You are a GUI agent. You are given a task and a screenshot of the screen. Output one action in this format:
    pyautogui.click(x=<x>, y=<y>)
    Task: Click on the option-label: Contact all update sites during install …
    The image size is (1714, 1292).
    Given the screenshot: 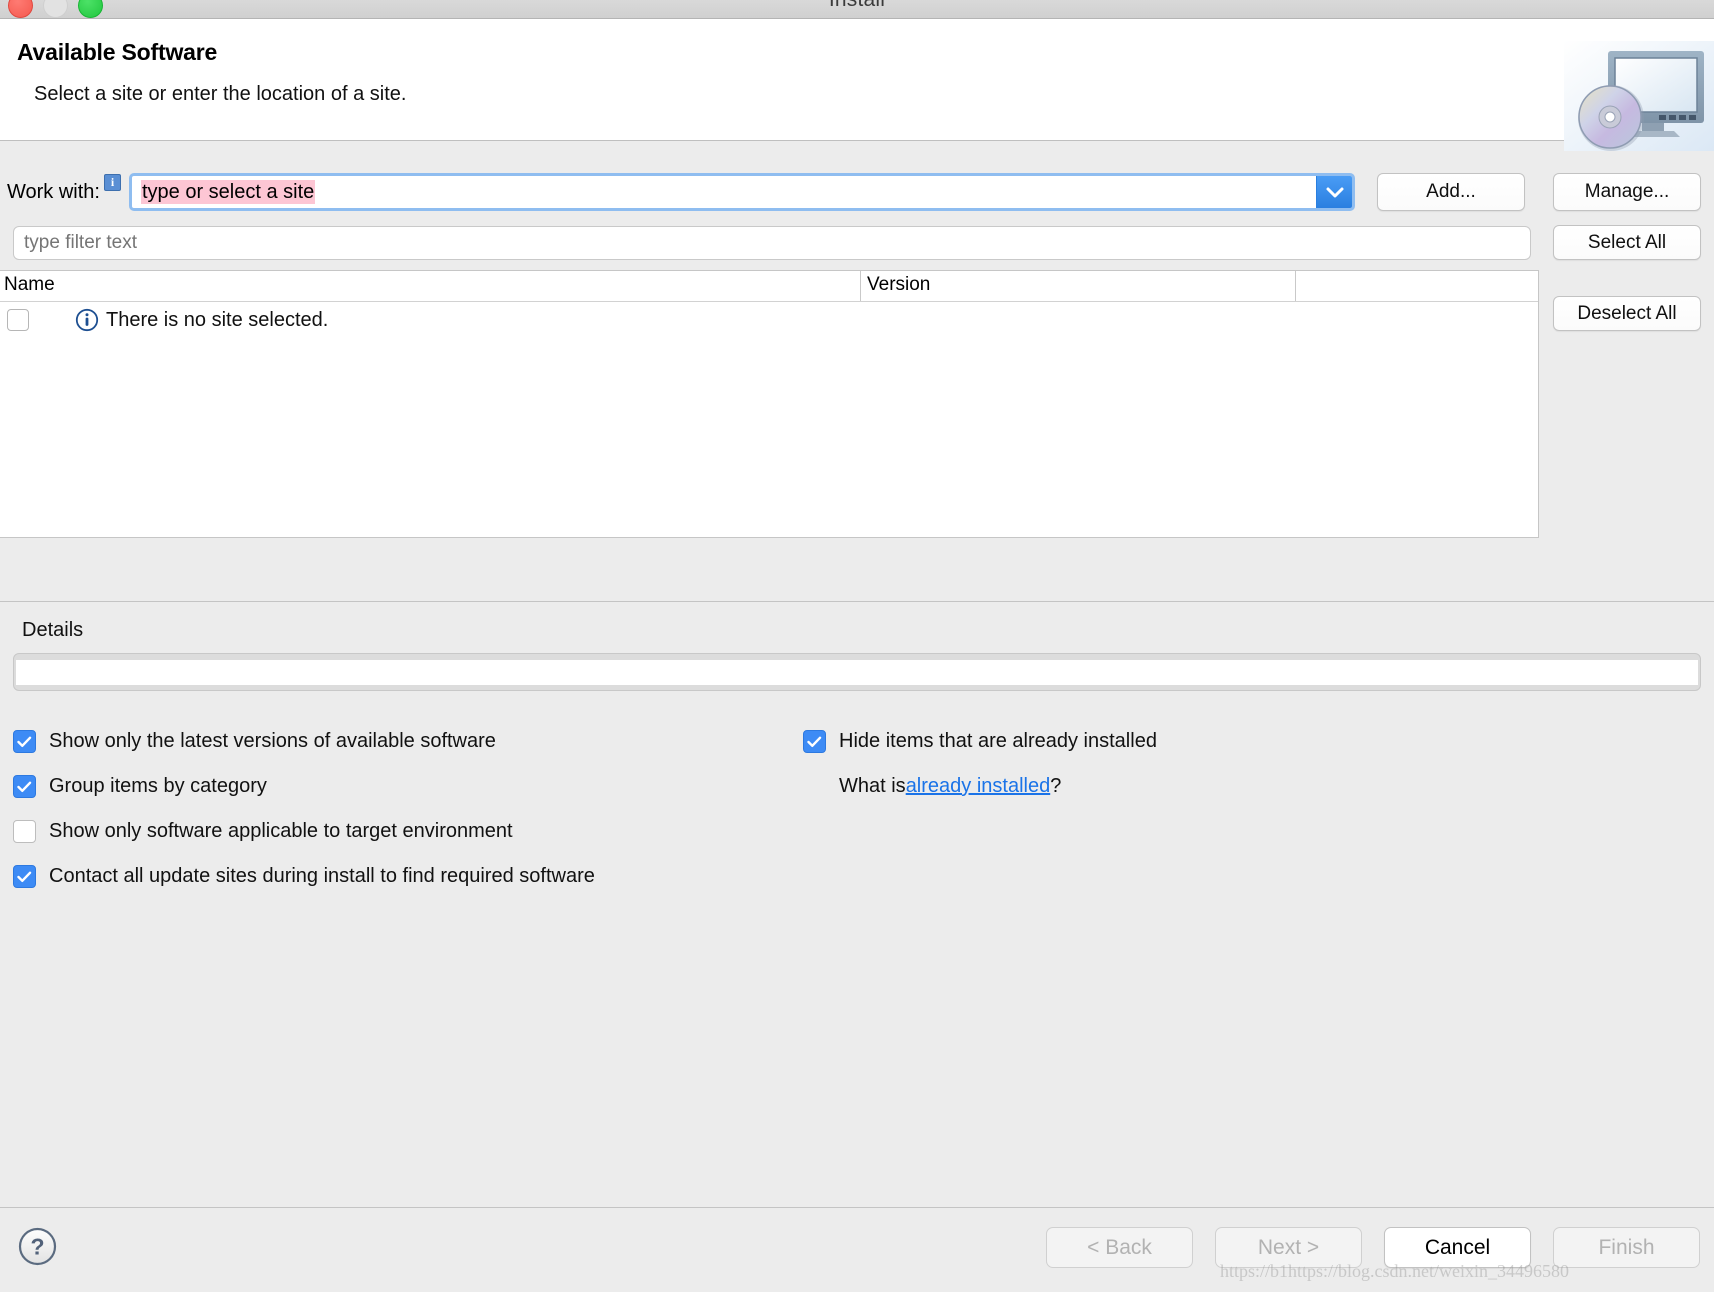 What is the action you would take?
    pyautogui.click(x=322, y=876)
    